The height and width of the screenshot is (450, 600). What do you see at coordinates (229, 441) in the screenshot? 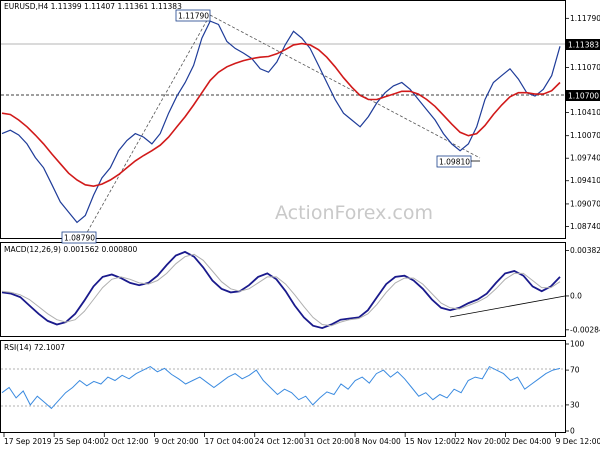
I see `x-tick-label: 17 Oct 04:00` at bounding box center [229, 441].